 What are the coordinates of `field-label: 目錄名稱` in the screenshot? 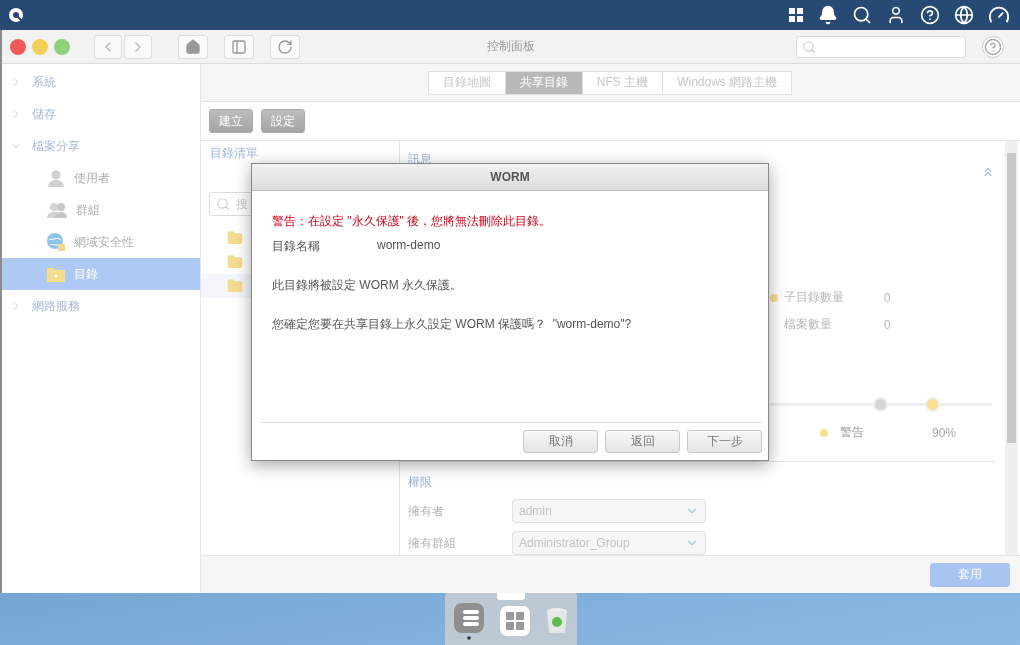 It's located at (296, 246).